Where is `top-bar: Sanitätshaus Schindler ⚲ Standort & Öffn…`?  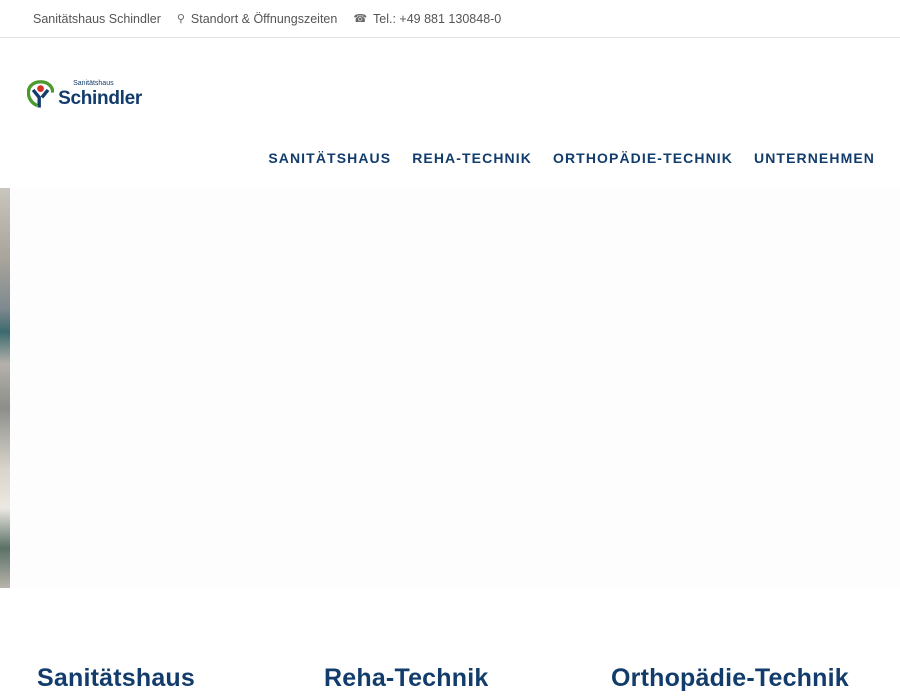 top-bar: Sanitätshaus Schindler ⚲ Standort & Öffn… is located at coordinates (450, 19).